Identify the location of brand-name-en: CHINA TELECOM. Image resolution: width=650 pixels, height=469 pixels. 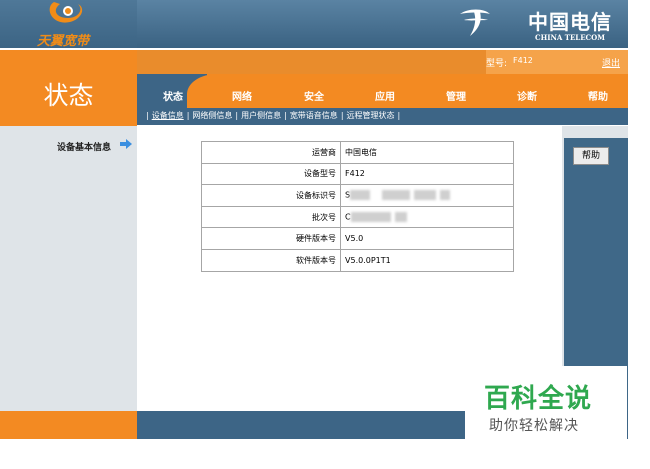
(570, 37).